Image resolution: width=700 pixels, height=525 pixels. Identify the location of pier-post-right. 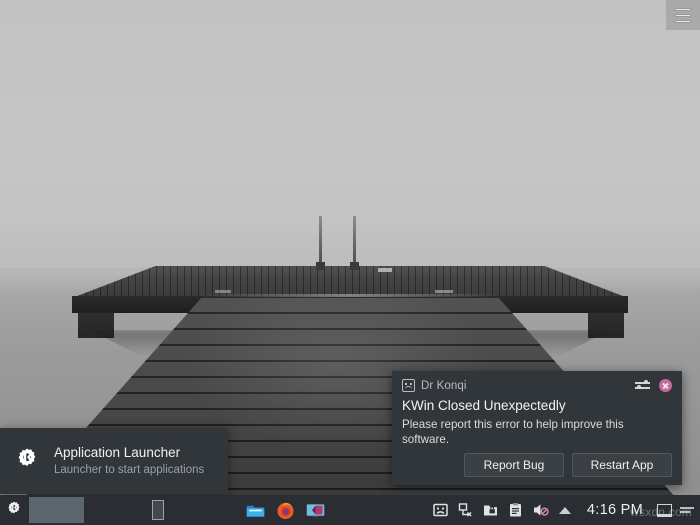
(354, 242).